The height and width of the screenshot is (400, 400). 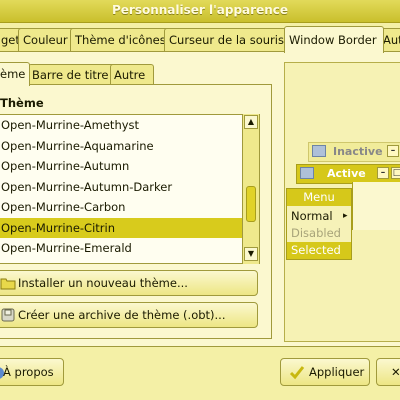 I want to click on menu-item-normal: Normal, so click(x=312, y=216).